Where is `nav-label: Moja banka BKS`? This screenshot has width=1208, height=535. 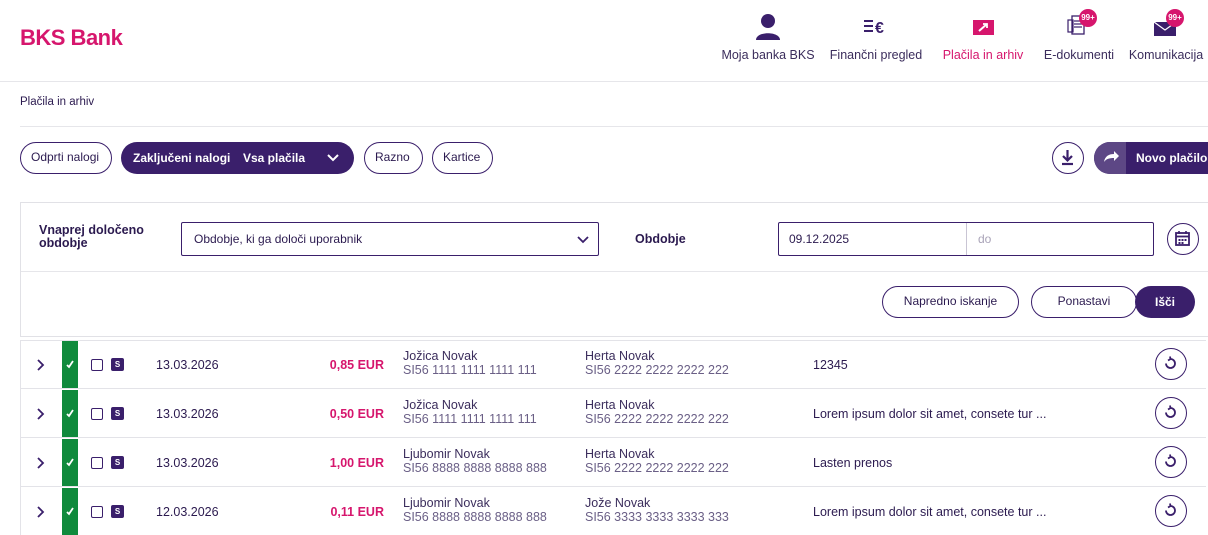 nav-label: Moja banka BKS is located at coordinates (768, 55).